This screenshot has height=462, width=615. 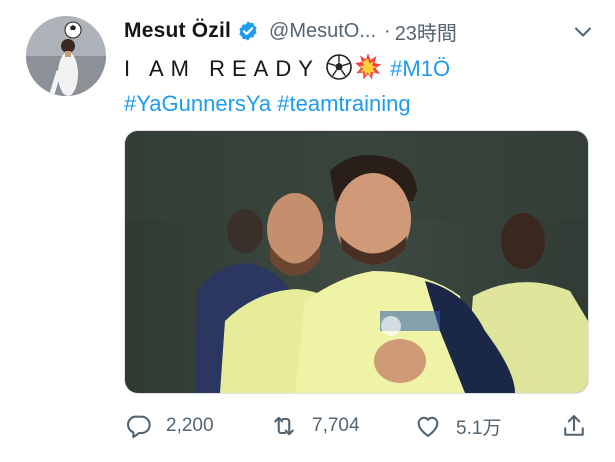 I want to click on like-button: 5.1万, so click(x=457, y=426).